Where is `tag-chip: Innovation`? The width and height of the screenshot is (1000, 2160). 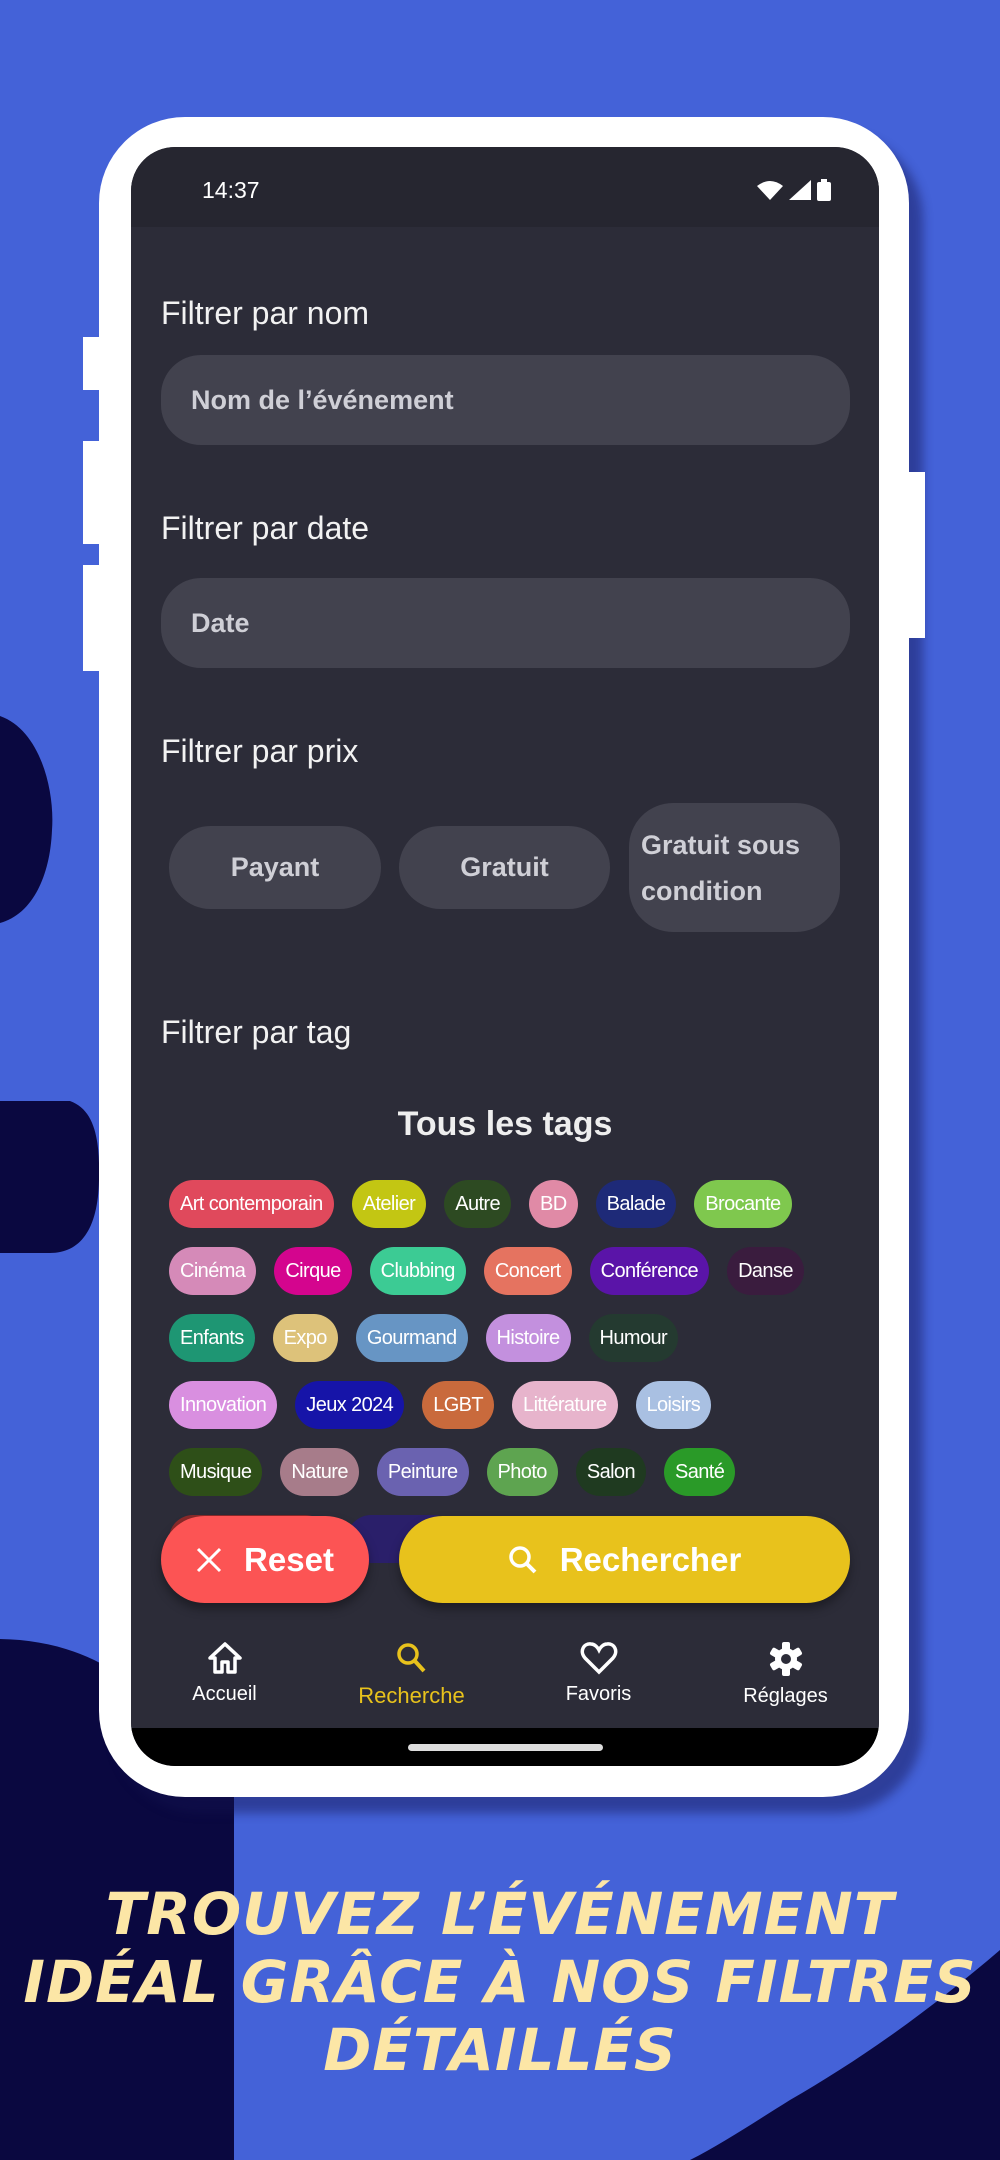 tag-chip: Innovation is located at coordinates (223, 1405).